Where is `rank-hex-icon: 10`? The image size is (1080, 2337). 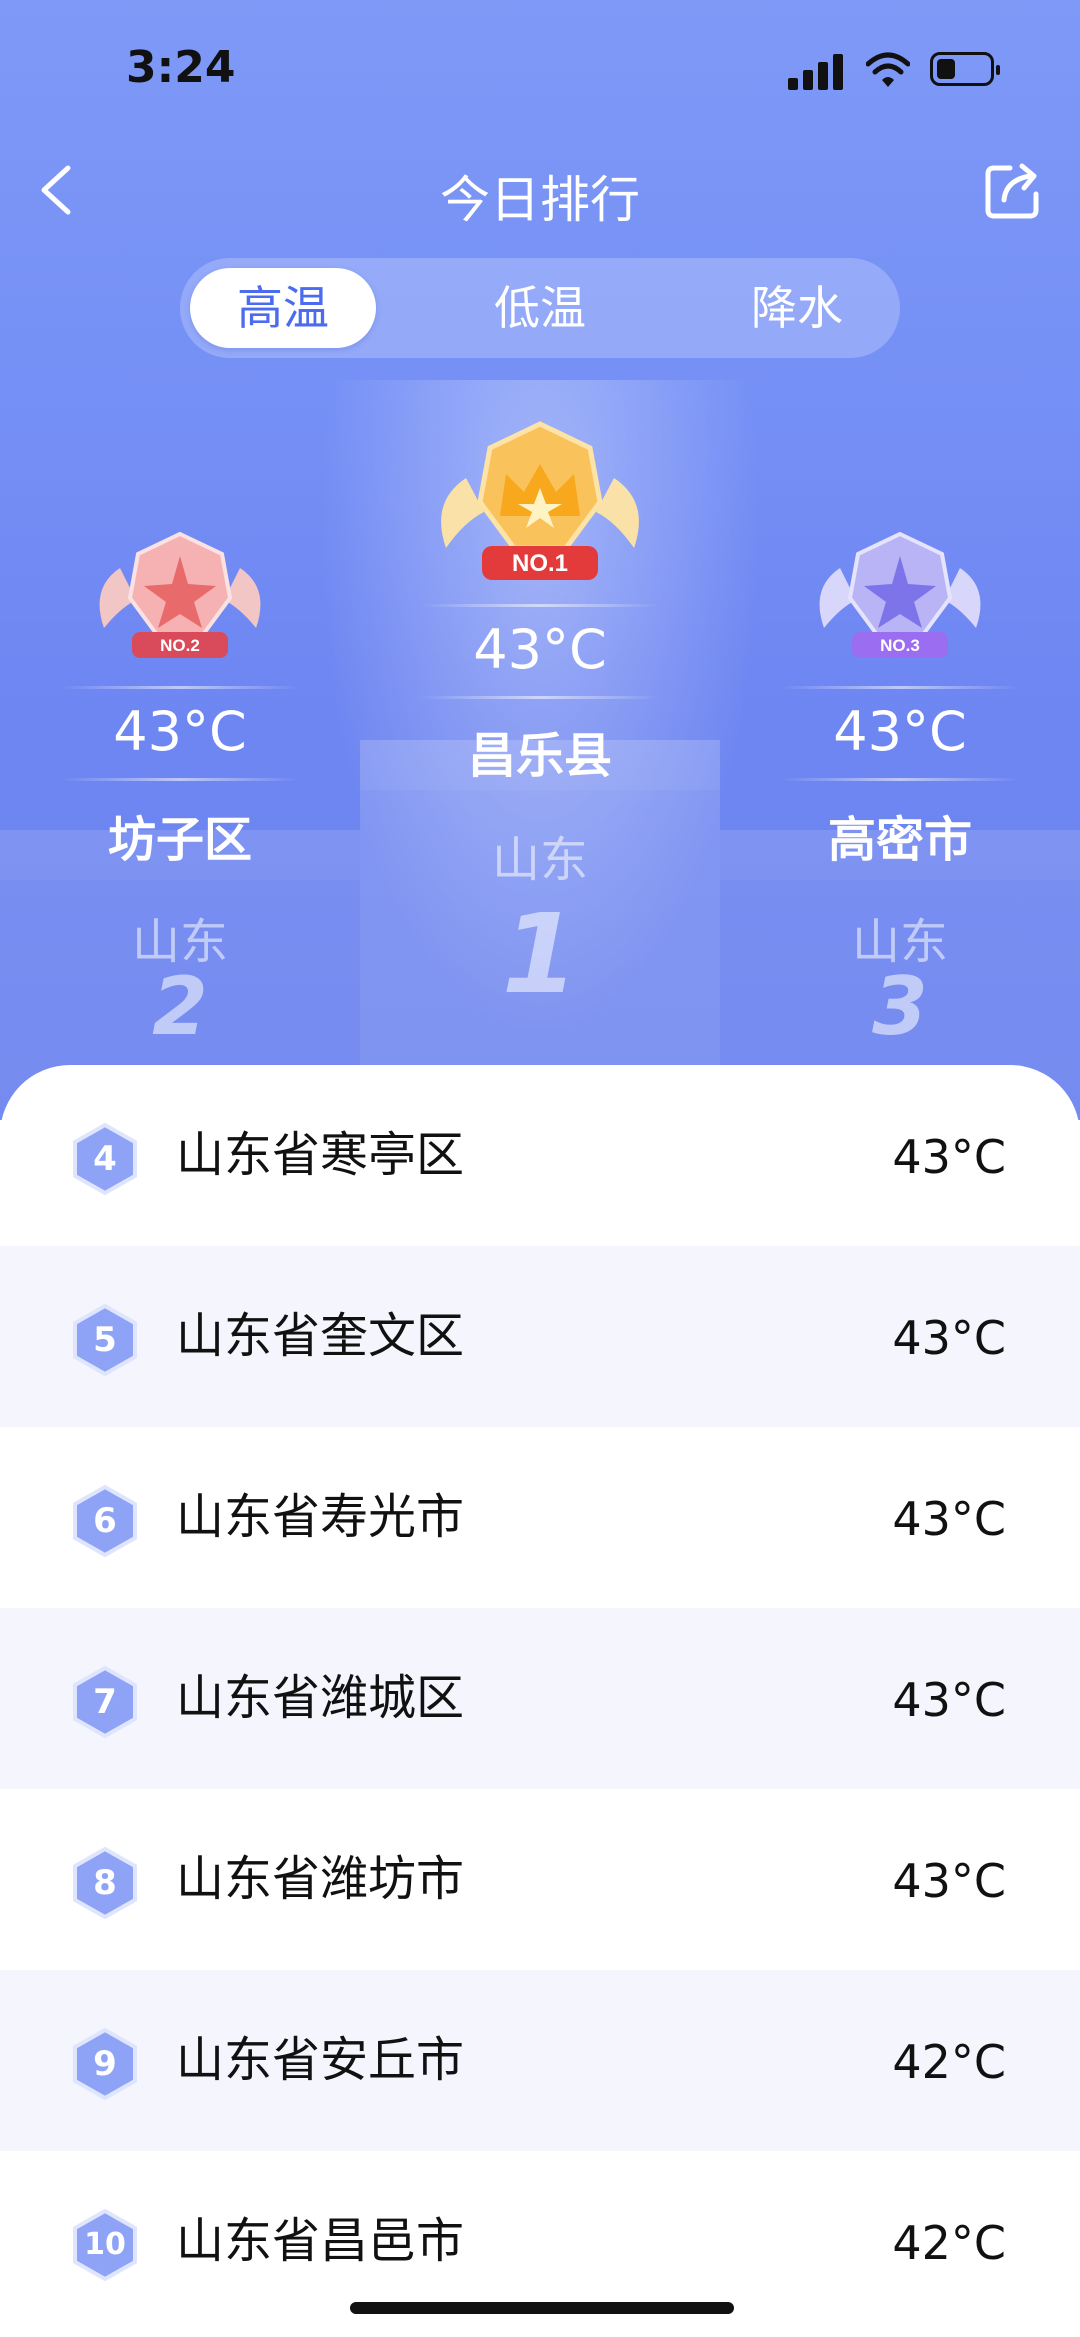 rank-hex-icon: 10 is located at coordinates (105, 2245).